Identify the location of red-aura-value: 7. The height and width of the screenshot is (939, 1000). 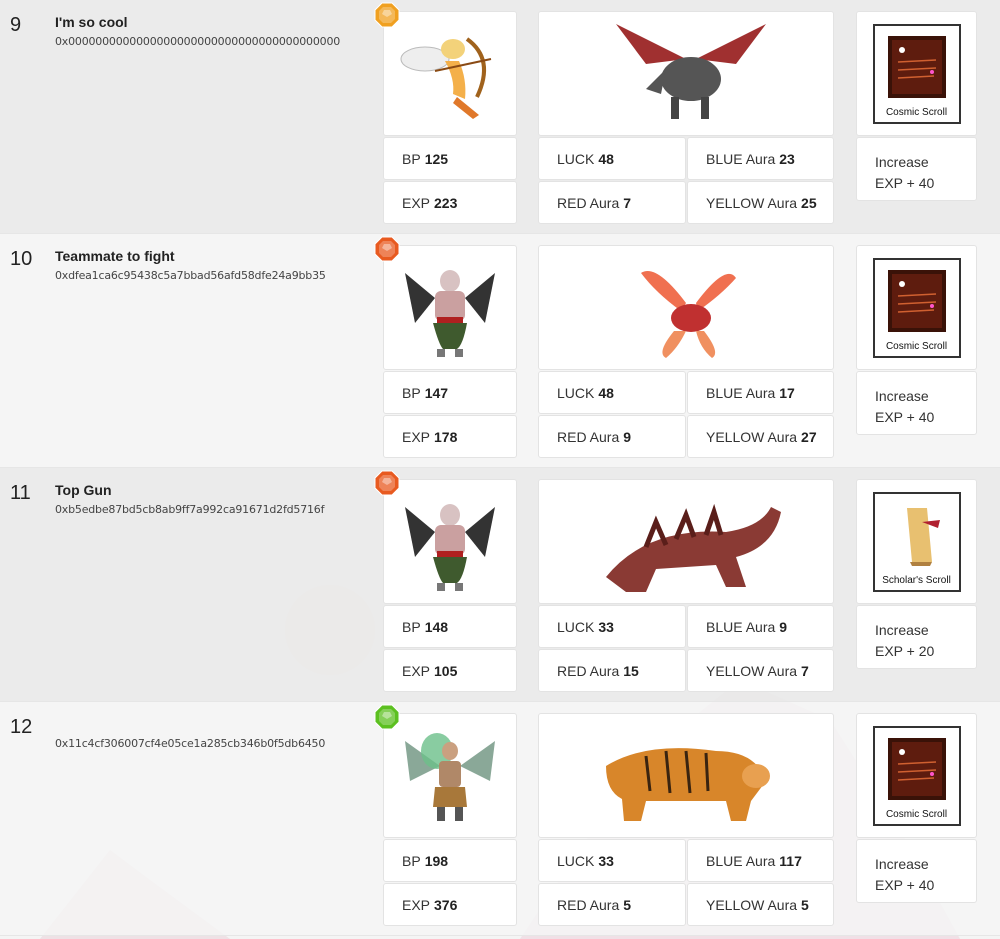
(627, 202).